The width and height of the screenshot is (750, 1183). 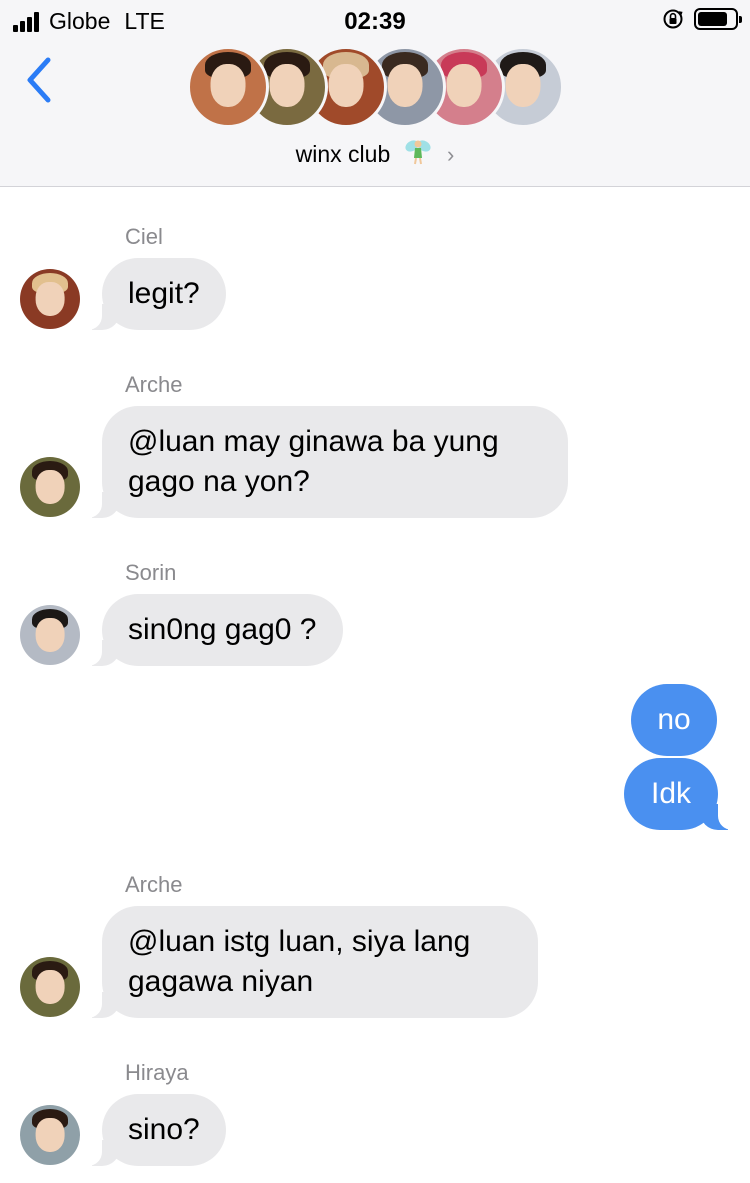 I want to click on incoming-message: legit?, so click(x=153, y=294).